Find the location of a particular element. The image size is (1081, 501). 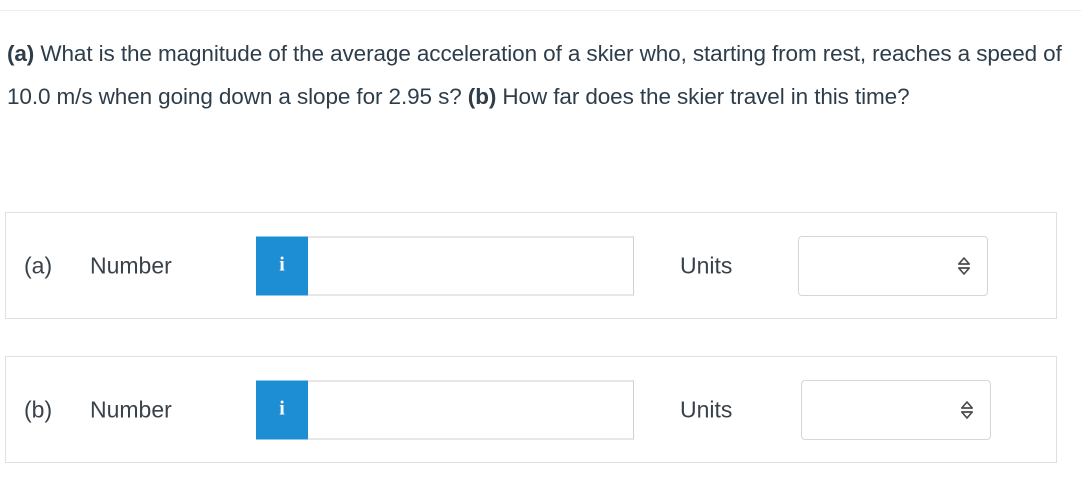

question-part-b-tag: (b) is located at coordinates (482, 96).